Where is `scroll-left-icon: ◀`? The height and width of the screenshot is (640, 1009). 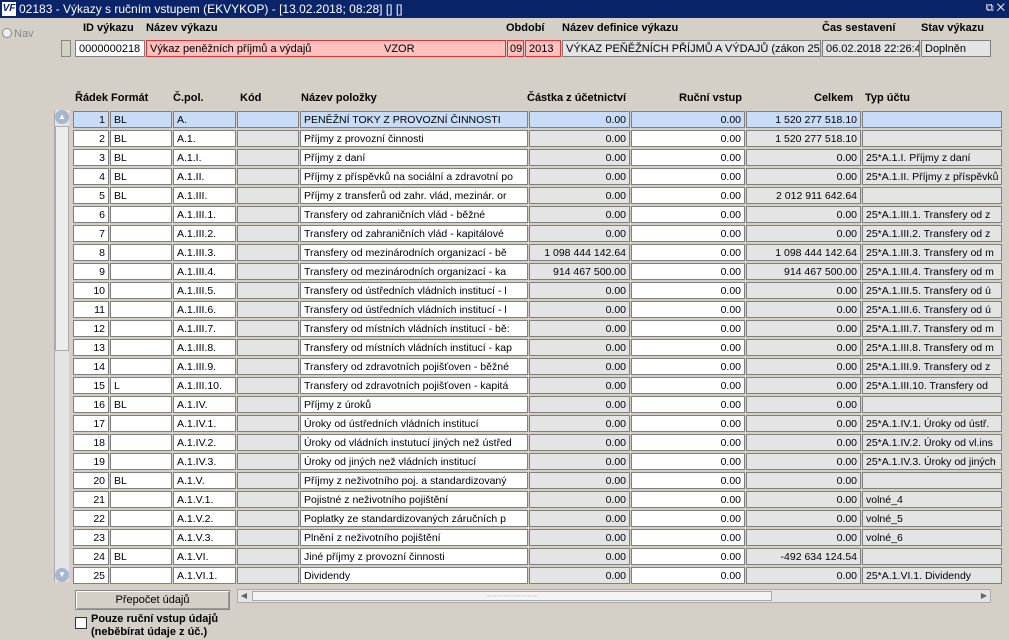 scroll-left-icon: ◀ is located at coordinates (244, 596).